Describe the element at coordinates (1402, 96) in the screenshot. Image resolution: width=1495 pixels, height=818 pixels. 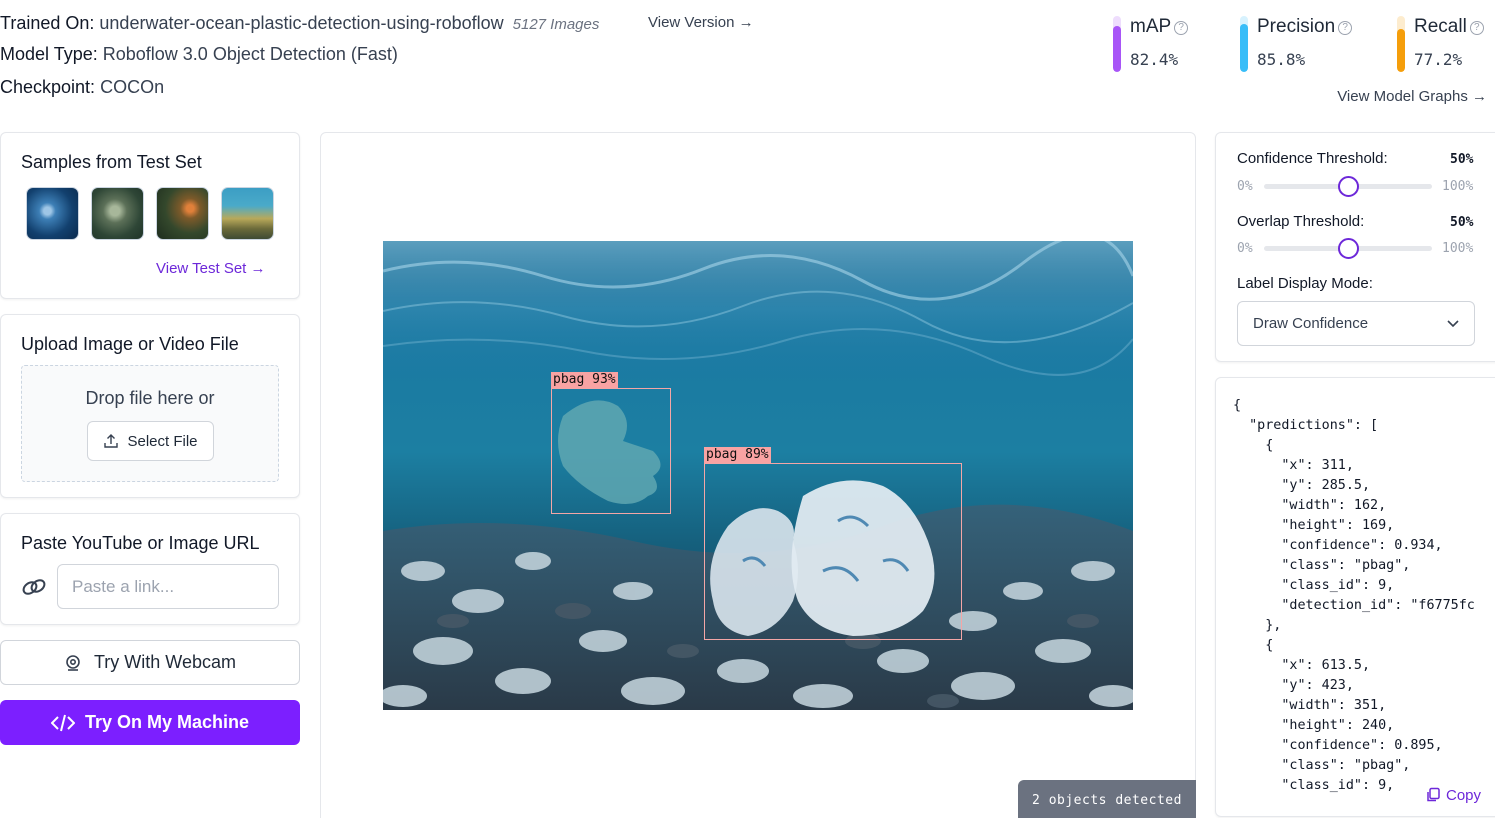
I see `view-model-graphs-label: View Model Graphs` at that location.